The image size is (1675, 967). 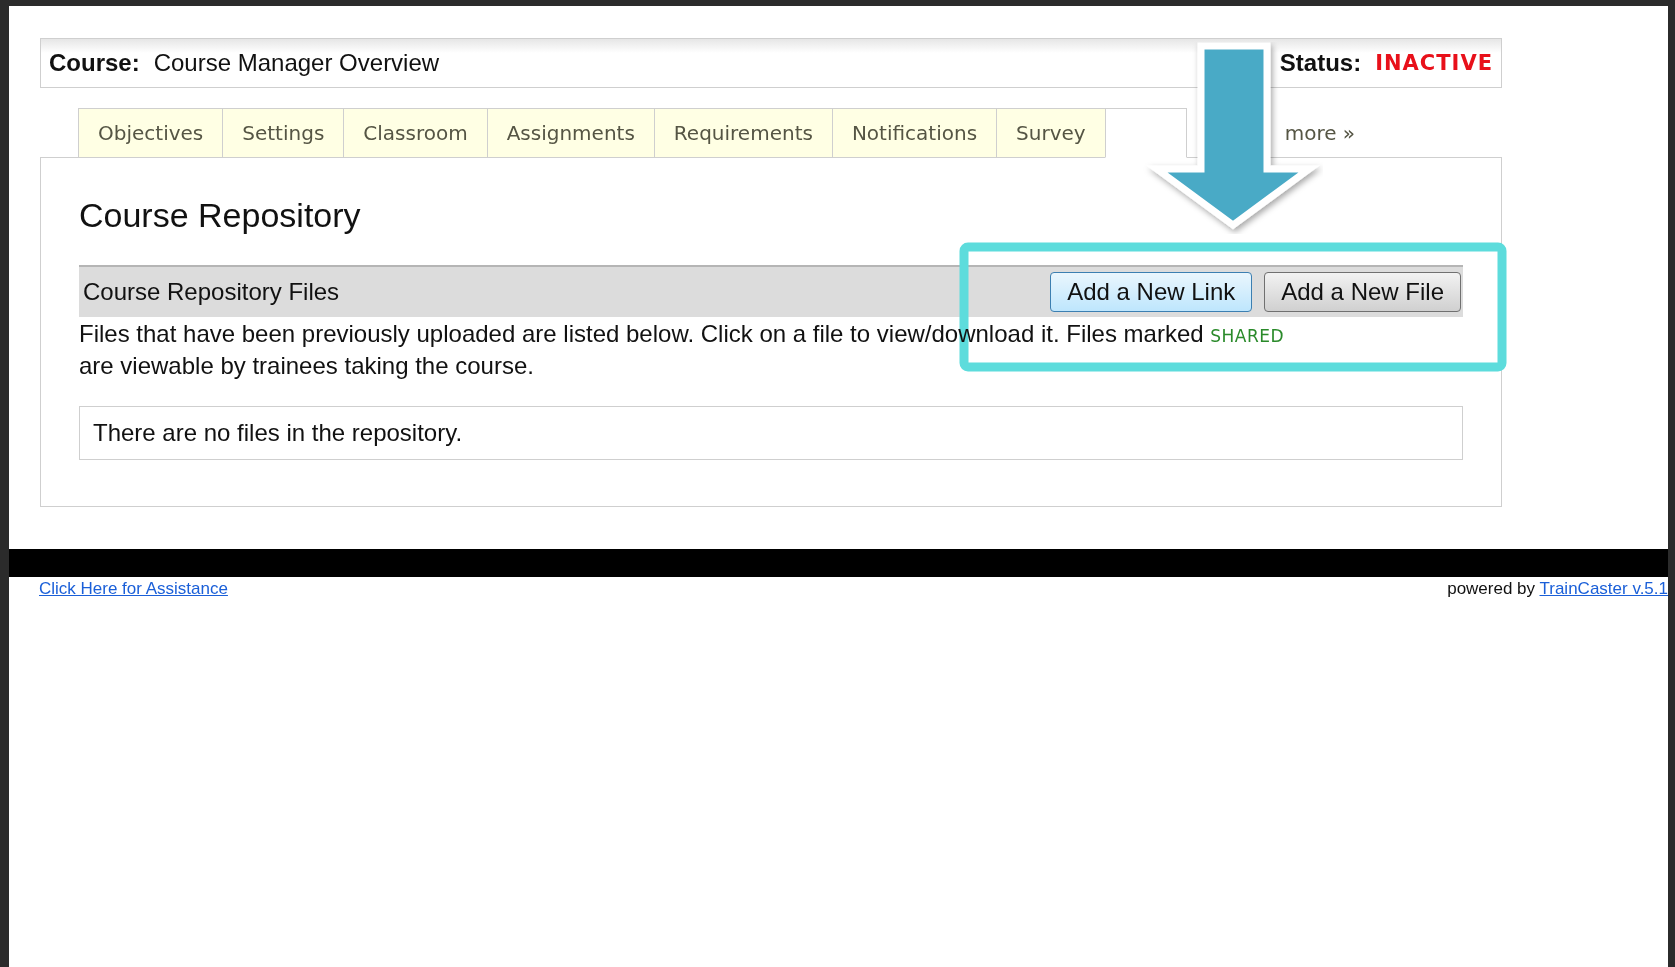 What do you see at coordinates (1320, 132) in the screenshot?
I see `more-link: more »` at bounding box center [1320, 132].